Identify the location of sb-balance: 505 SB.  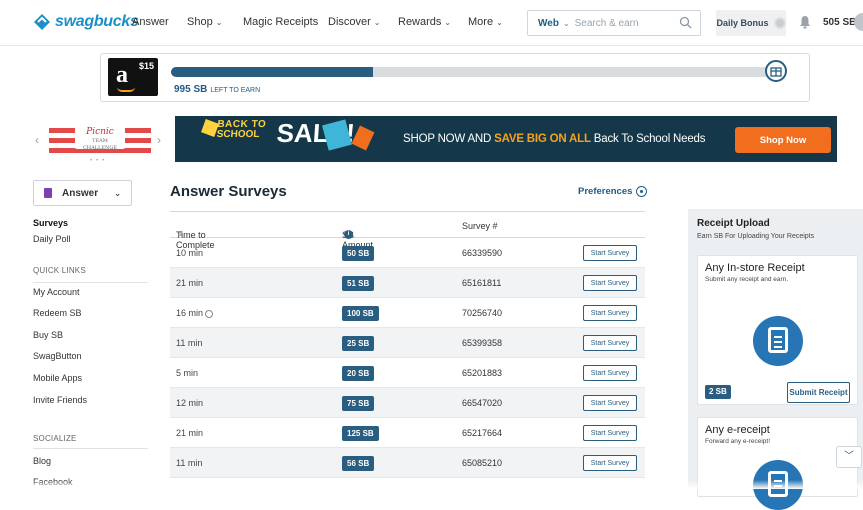
(839, 22).